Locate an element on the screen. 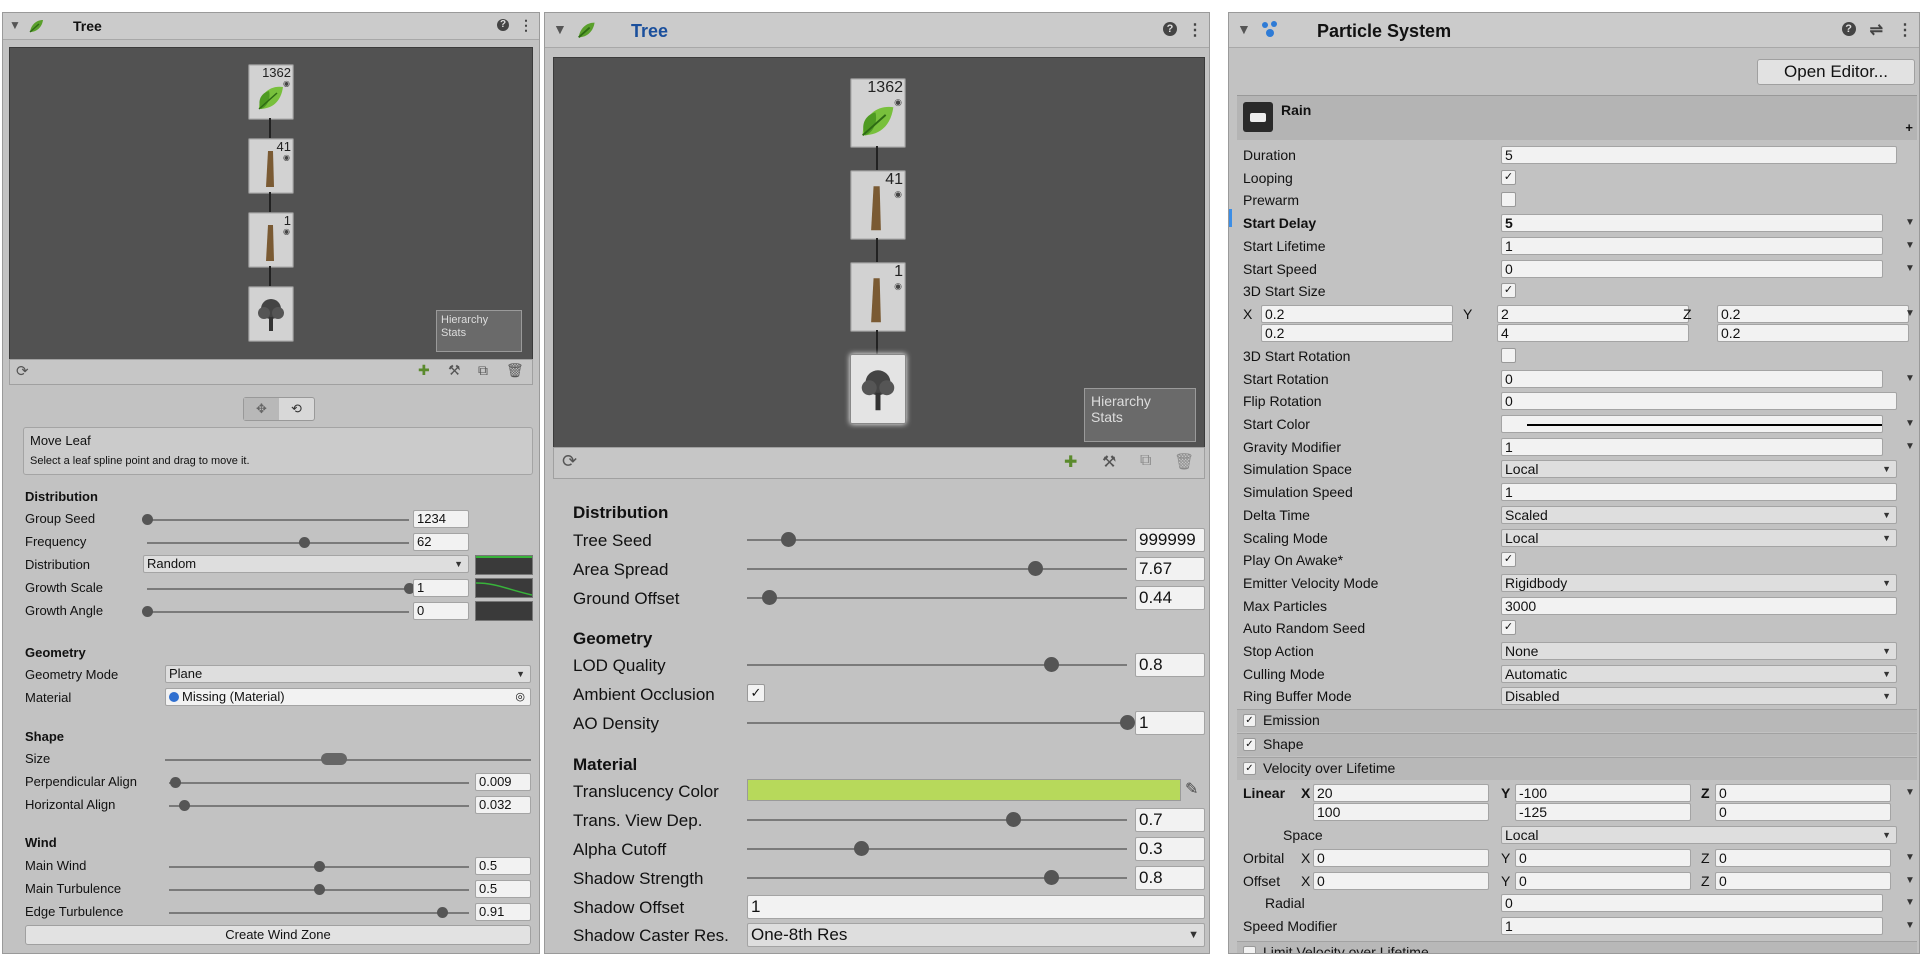  max-particles-field: 3000 is located at coordinates (1699, 605).